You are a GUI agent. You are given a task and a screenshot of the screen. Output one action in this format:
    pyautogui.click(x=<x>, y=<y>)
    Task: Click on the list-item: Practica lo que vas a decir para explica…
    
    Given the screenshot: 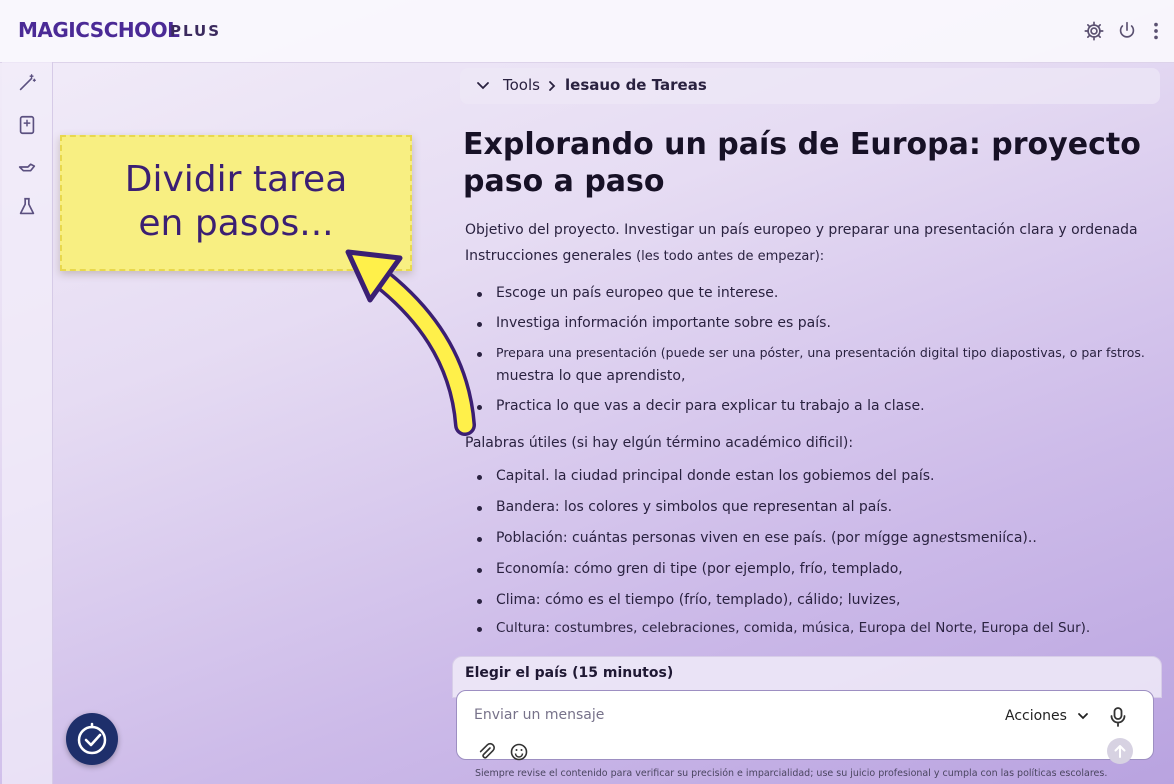 What is the action you would take?
    pyautogui.click(x=710, y=406)
    